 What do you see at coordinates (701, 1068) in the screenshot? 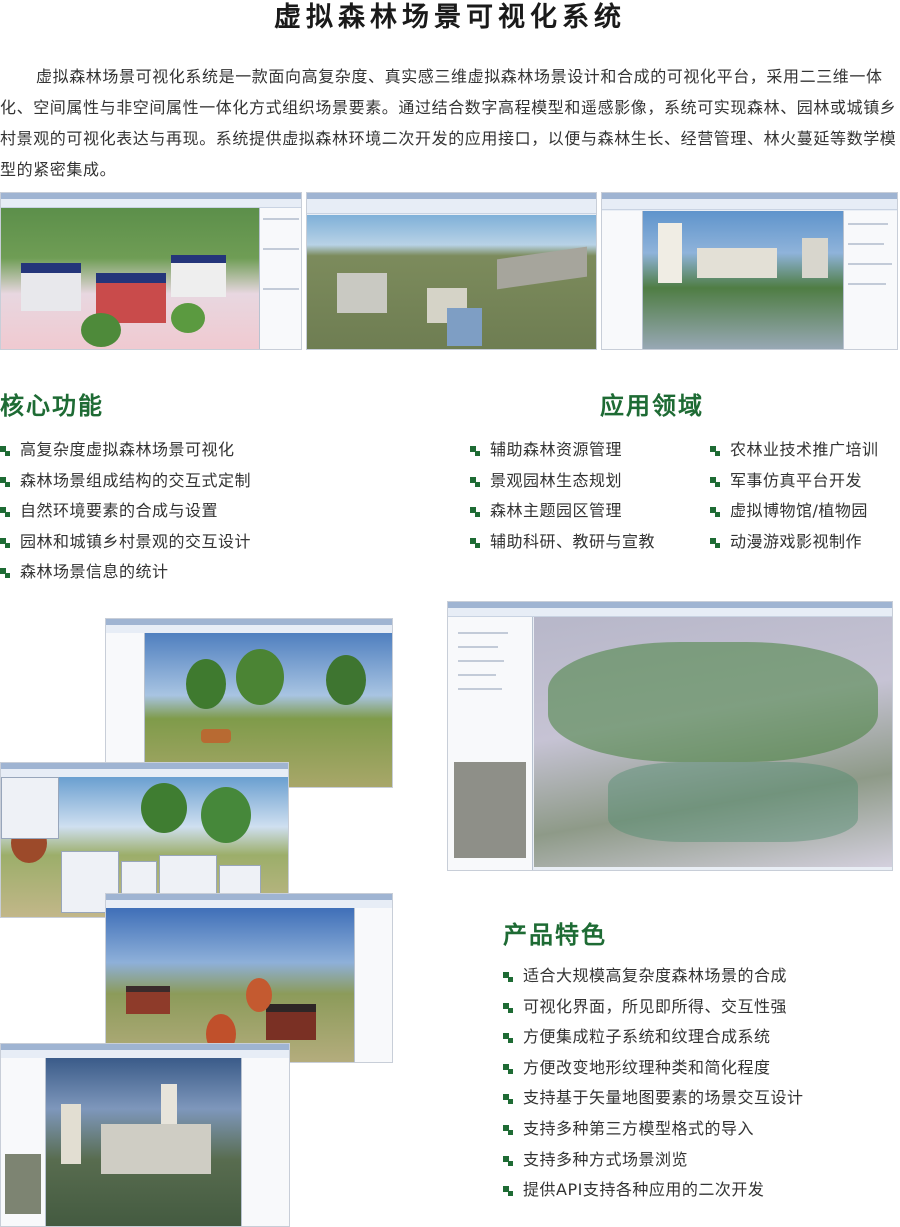
I see `list-item: 方便改变地形纹理种类和简化程度` at bounding box center [701, 1068].